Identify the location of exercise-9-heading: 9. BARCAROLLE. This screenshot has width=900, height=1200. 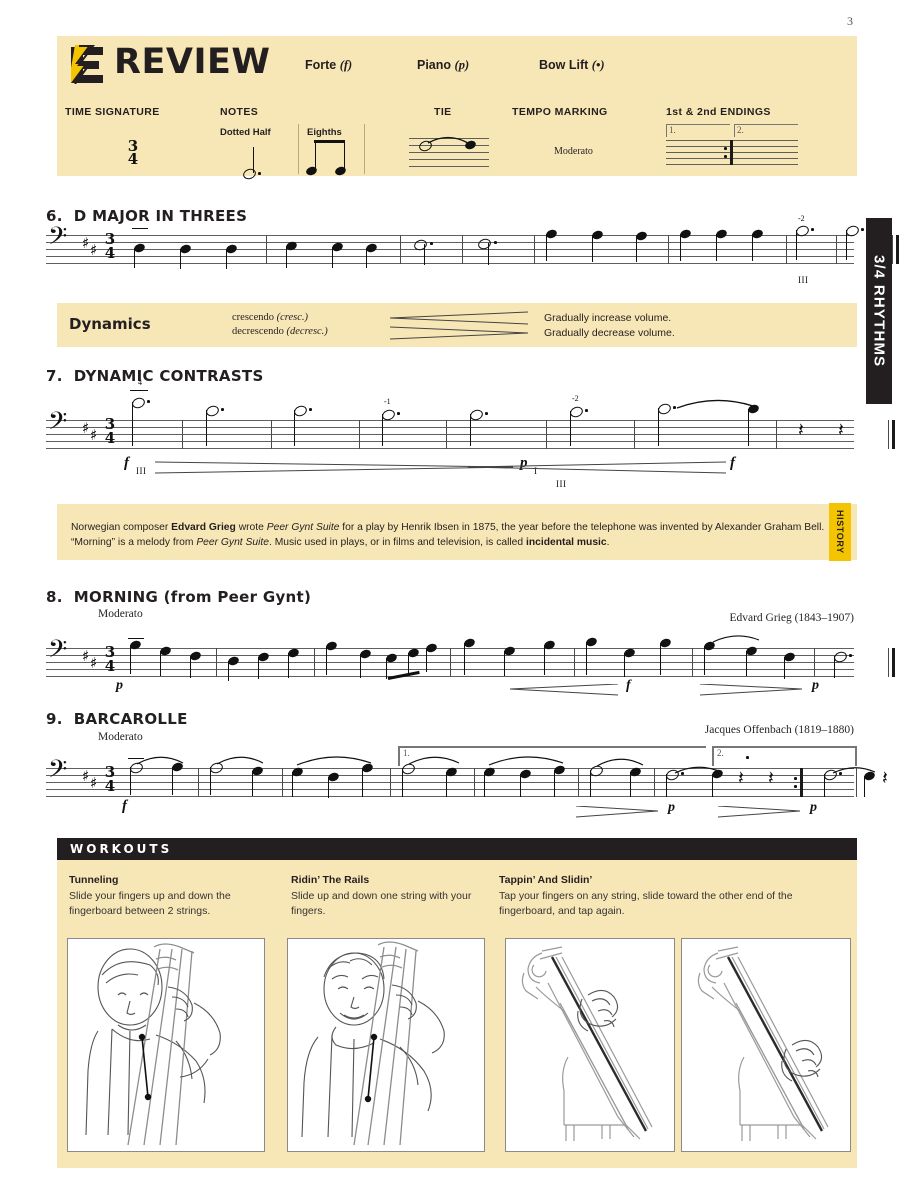
(117, 719).